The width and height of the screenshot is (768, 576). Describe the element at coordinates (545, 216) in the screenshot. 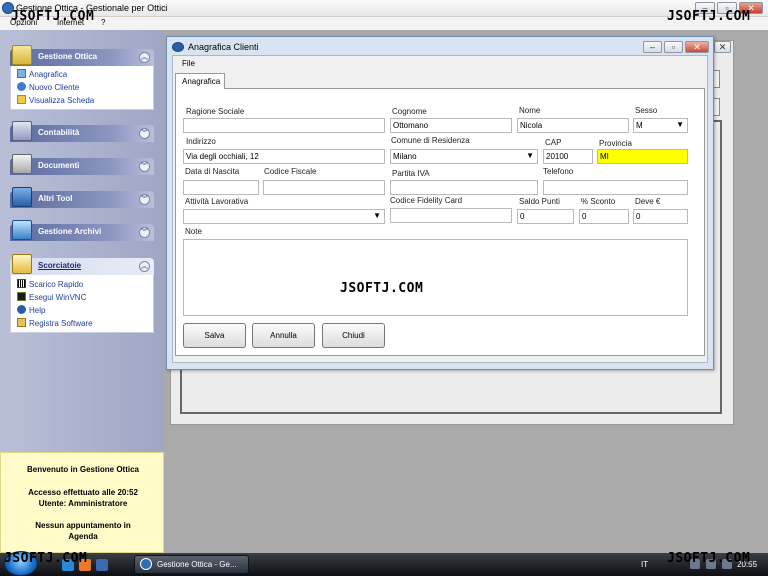

I see `saldo-punti-field: 0` at that location.